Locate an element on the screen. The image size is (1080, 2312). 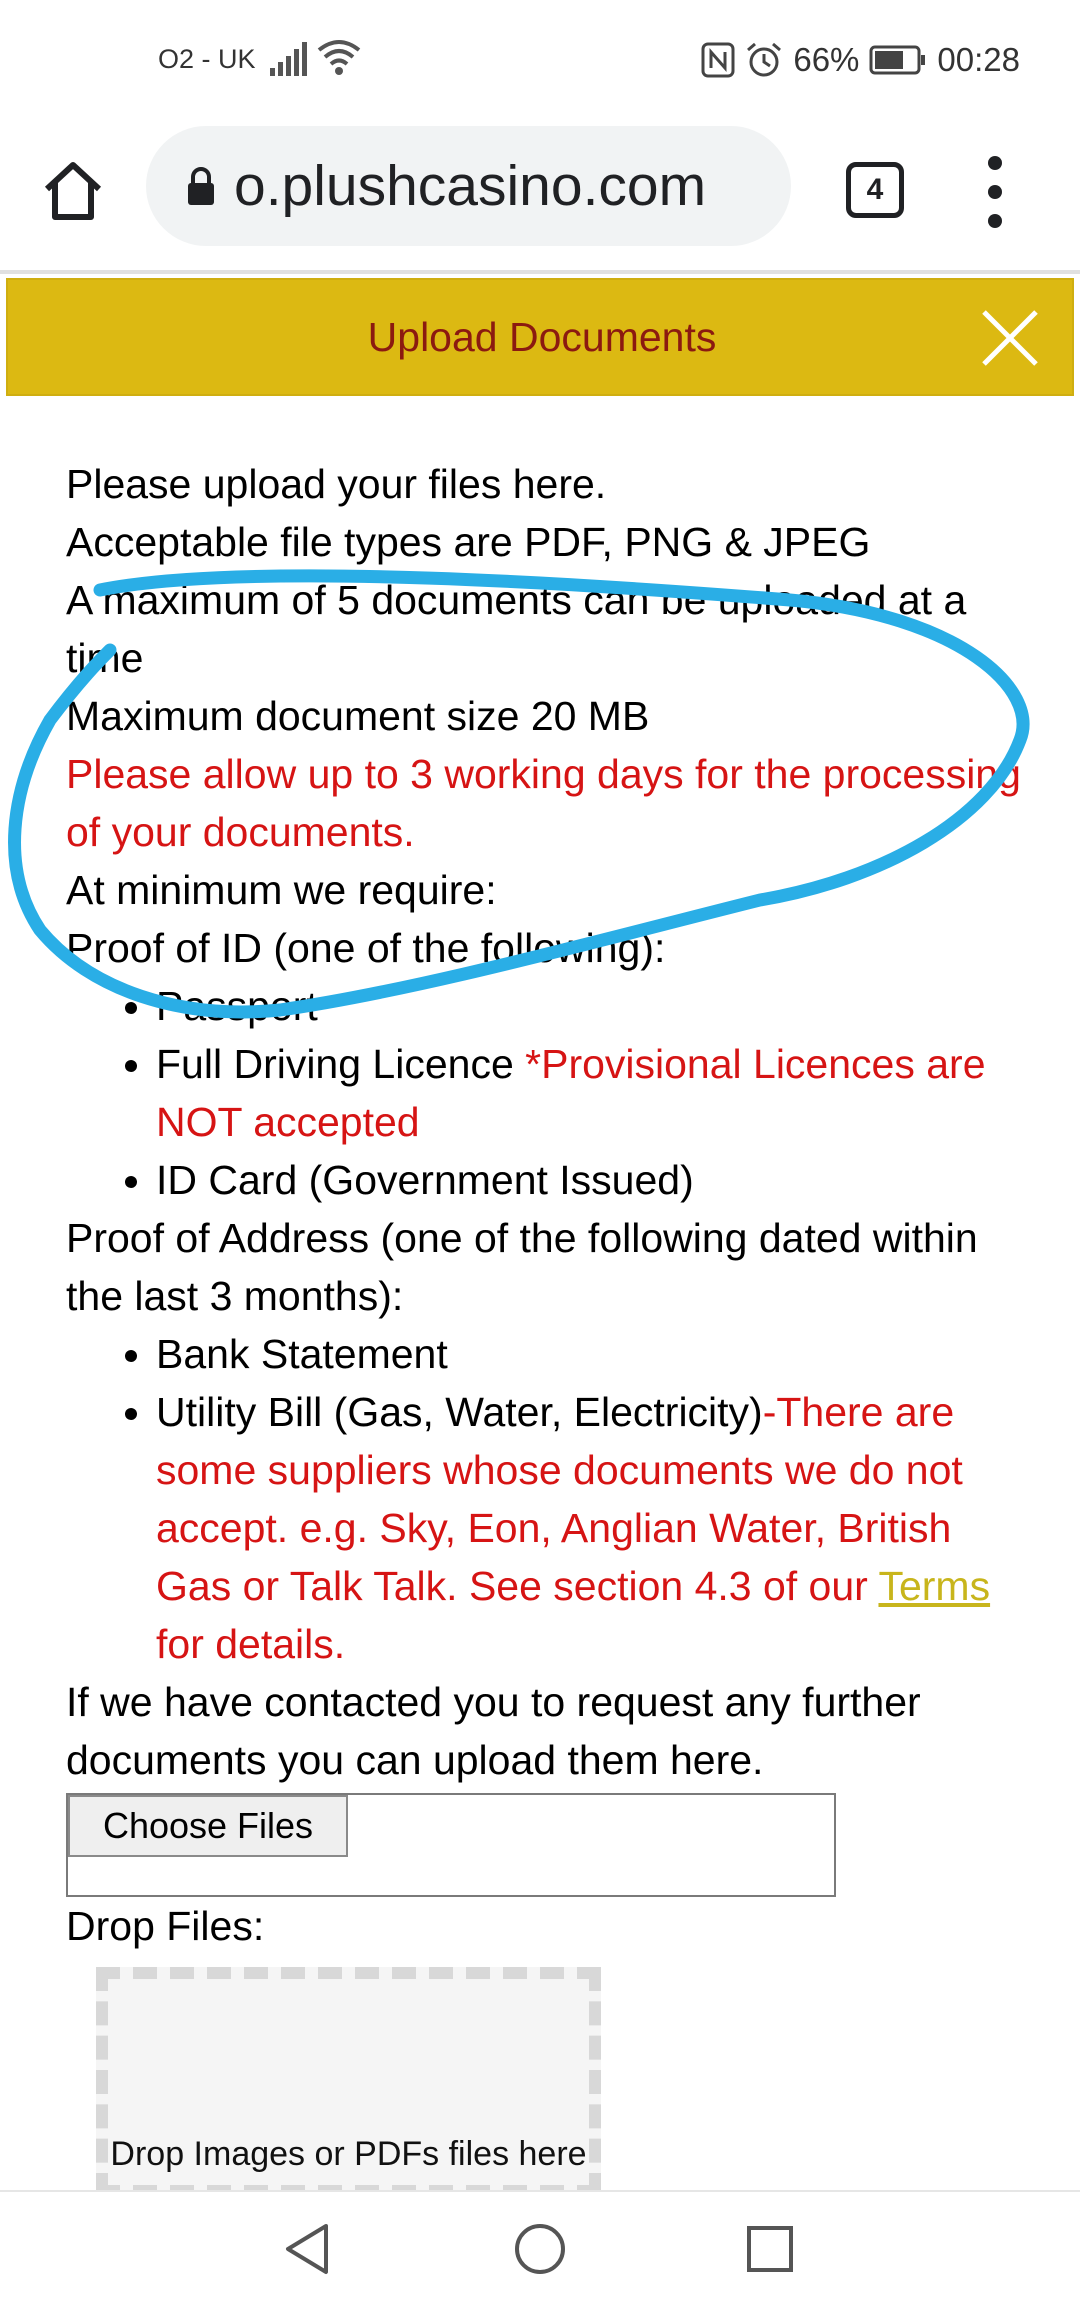
recents-icon is located at coordinates (770, 2249).